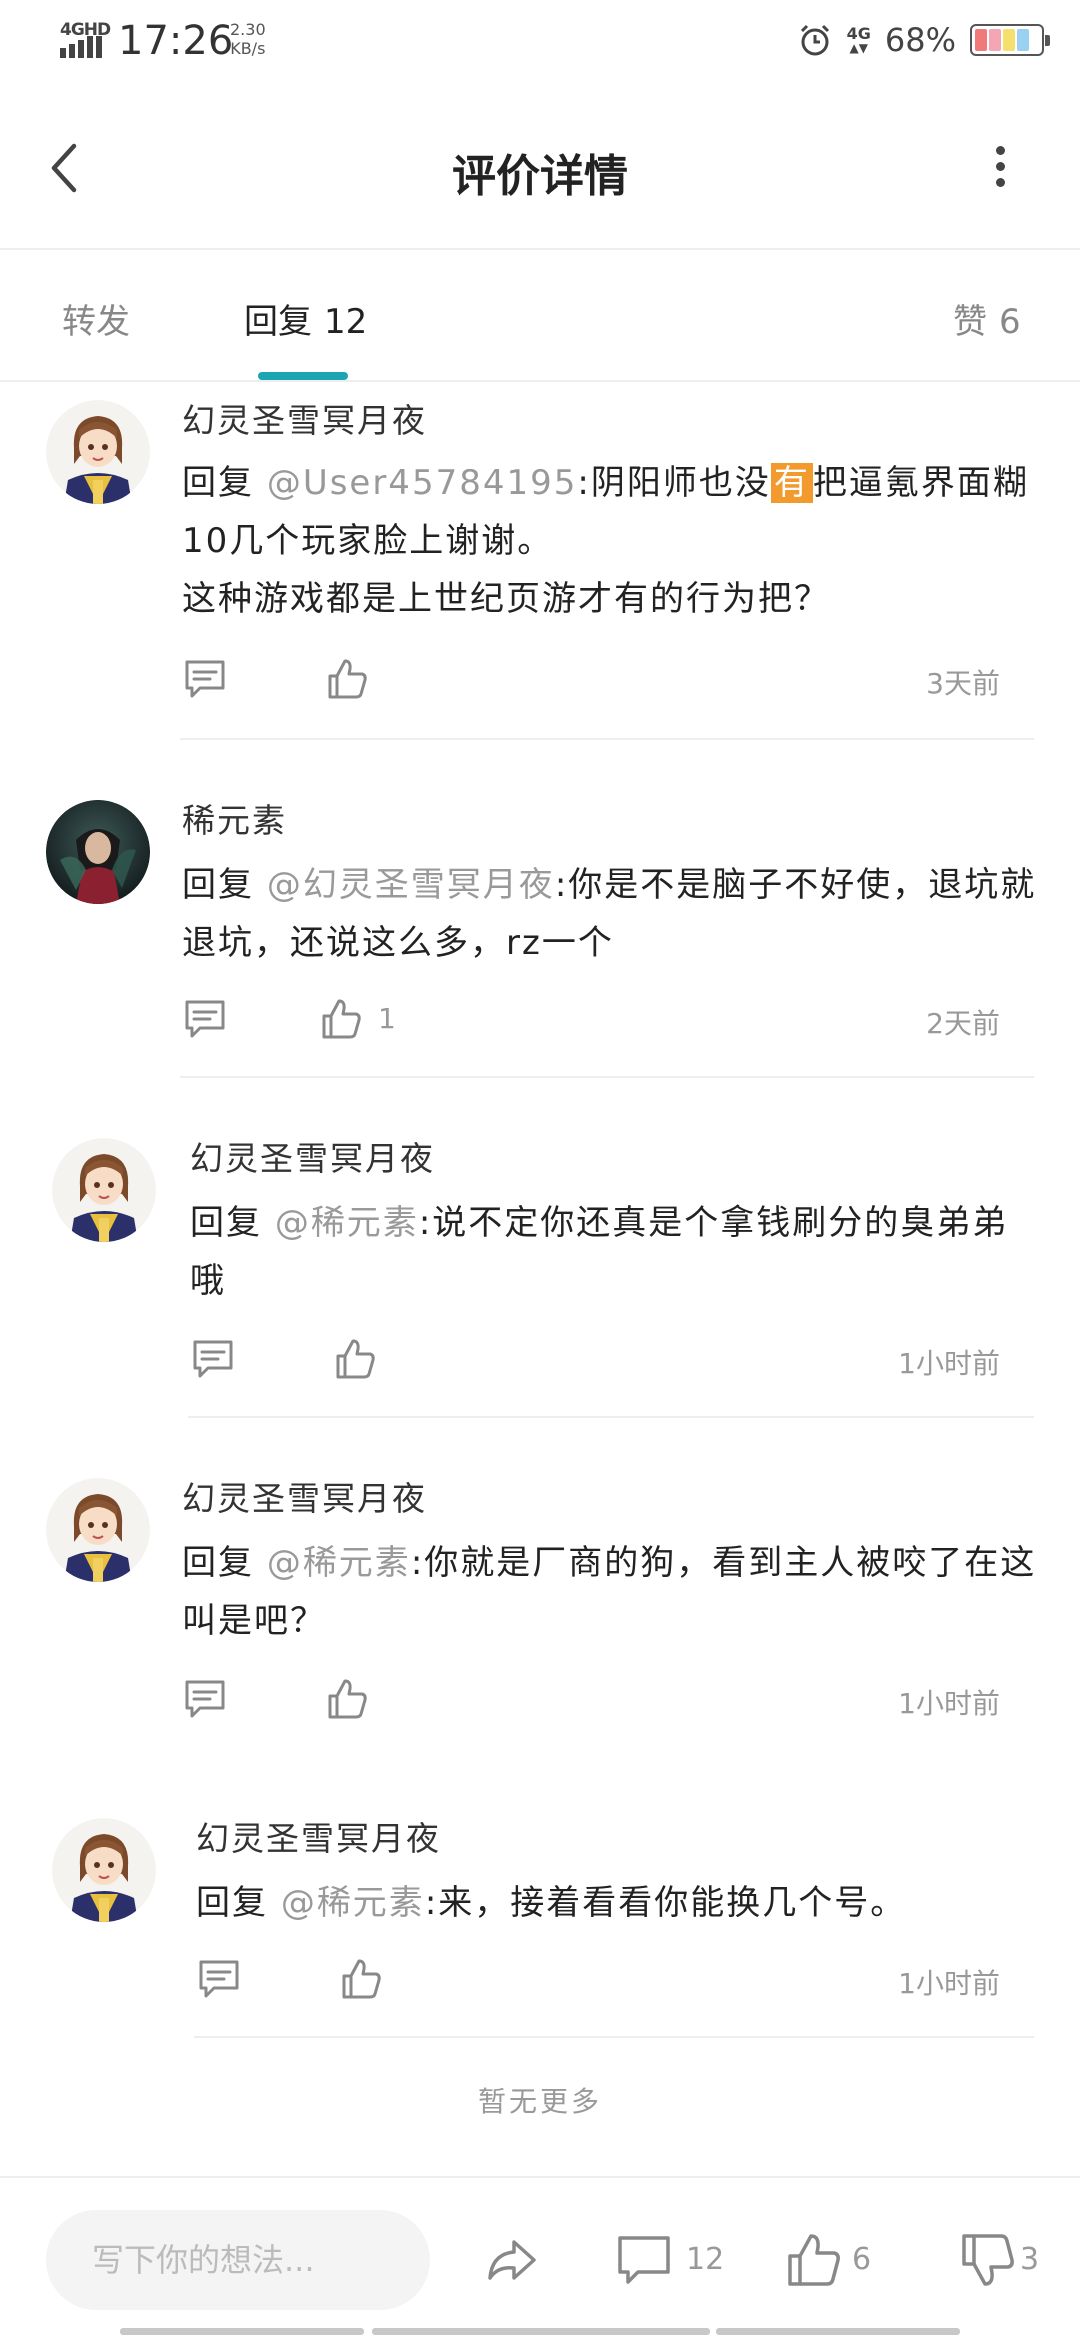  Describe the element at coordinates (85, 30) in the screenshot. I see `network-type: 4GHD` at that location.